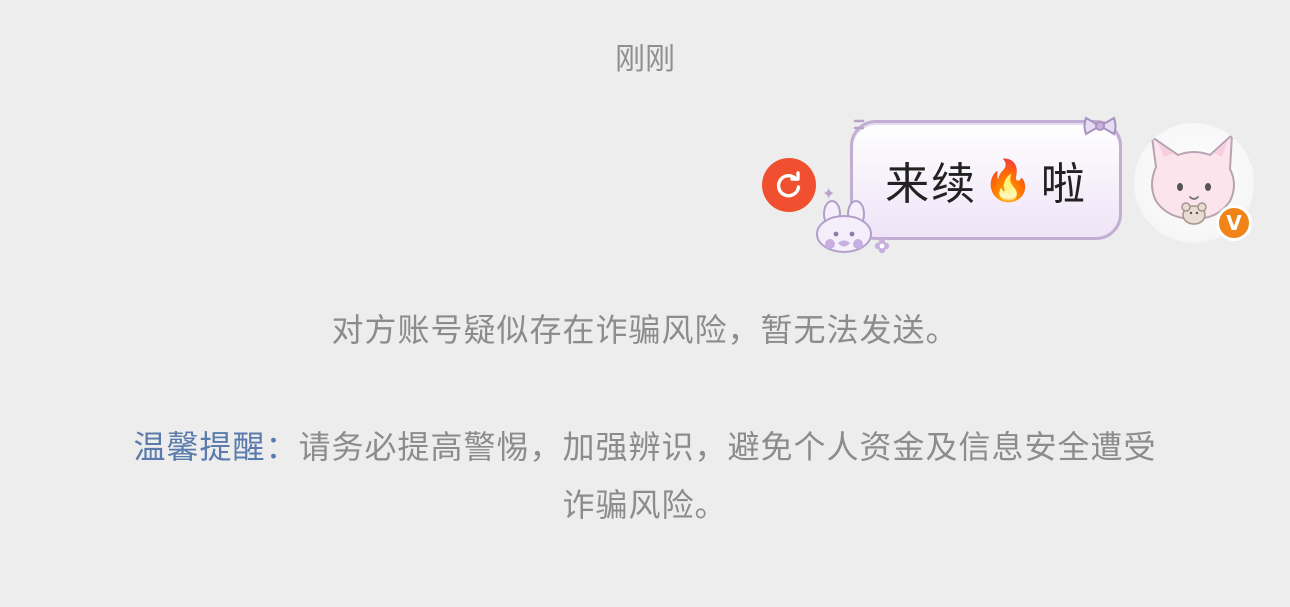 The image size is (1290, 607). I want to click on message-timestamp: 刚刚, so click(645, 59).